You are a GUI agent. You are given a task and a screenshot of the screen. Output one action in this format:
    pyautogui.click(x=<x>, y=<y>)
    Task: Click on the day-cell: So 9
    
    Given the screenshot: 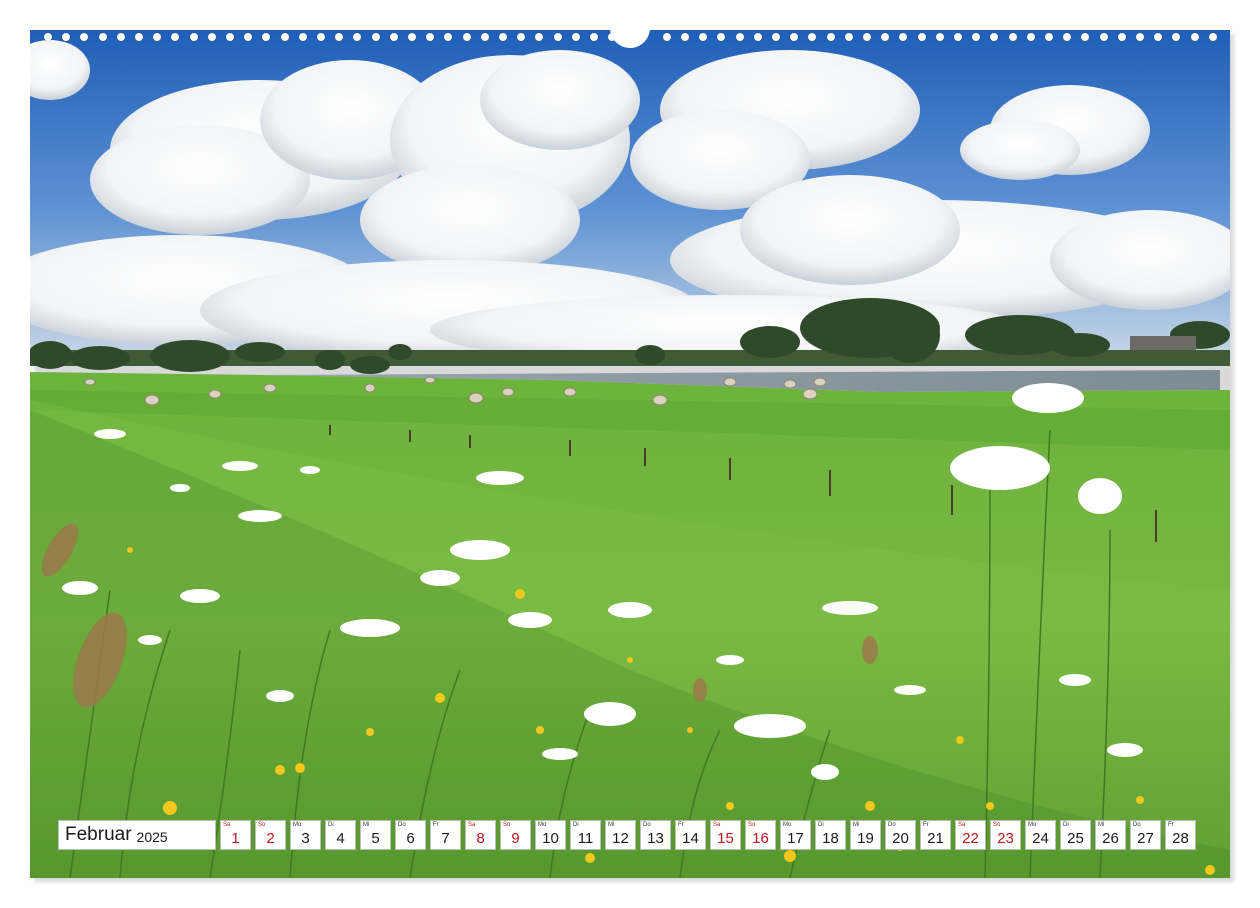 What is the action you would take?
    pyautogui.click(x=515, y=835)
    